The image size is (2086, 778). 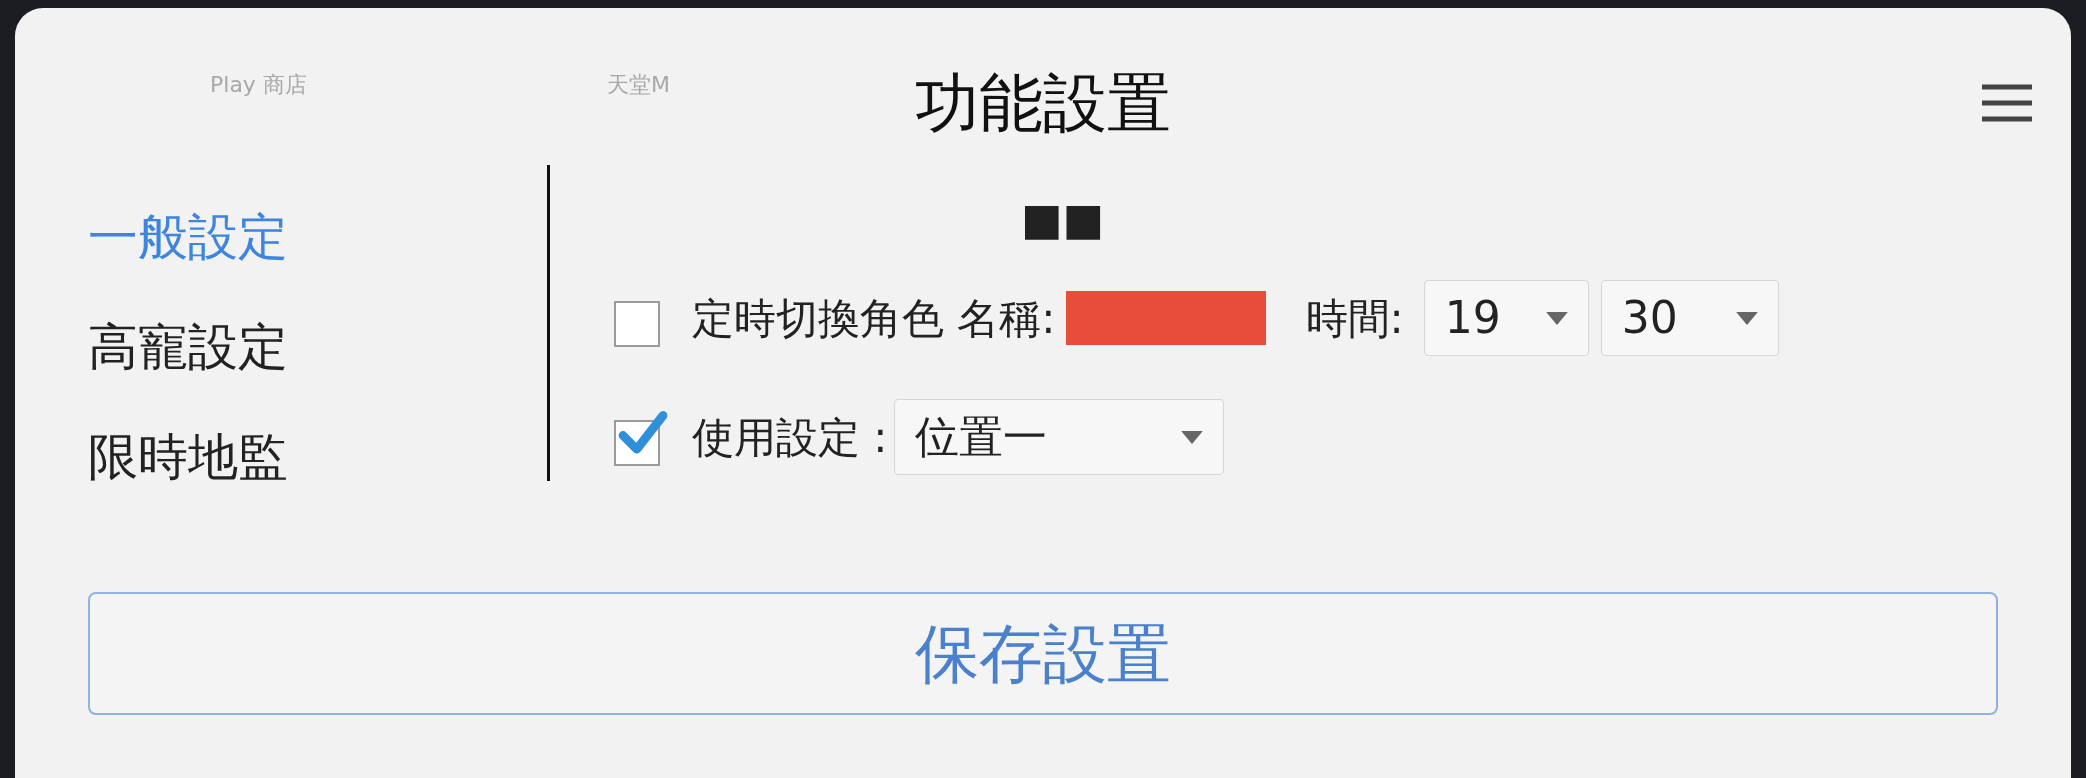 I want to click on sidebar-item: 限時地監, so click(x=317, y=457).